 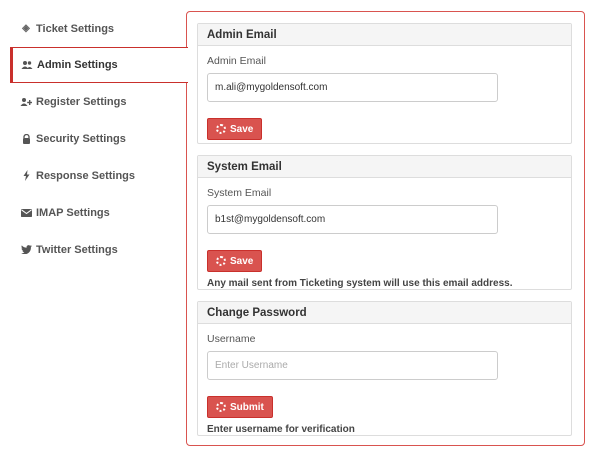 I want to click on bolt-icon, so click(x=26, y=175).